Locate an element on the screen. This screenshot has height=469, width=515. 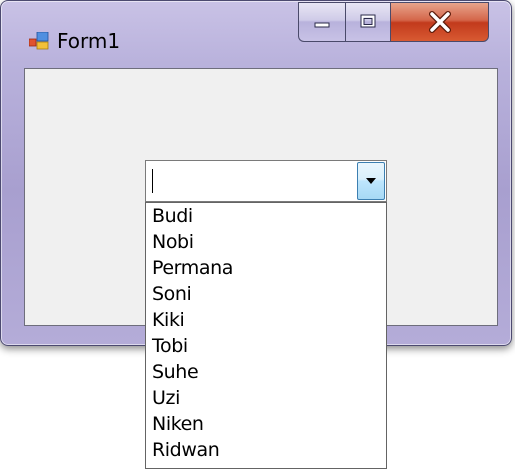
caption-buttons is located at coordinates (393, 22).